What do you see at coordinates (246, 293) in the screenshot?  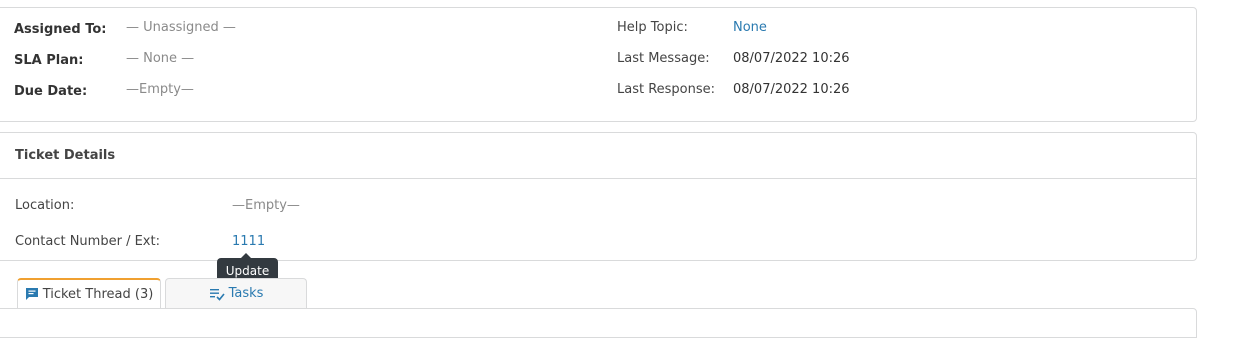 I see `tab-tasks-label: Tasks` at bounding box center [246, 293].